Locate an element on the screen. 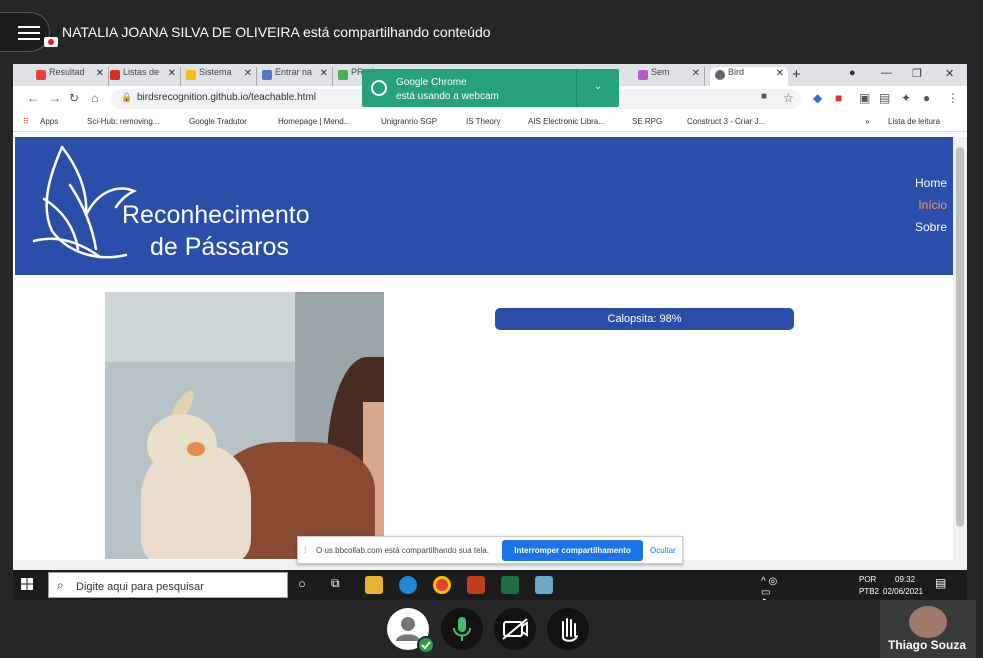 The width and height of the screenshot is (983, 658). chevron-down-icon: ⌄ is located at coordinates (598, 86).